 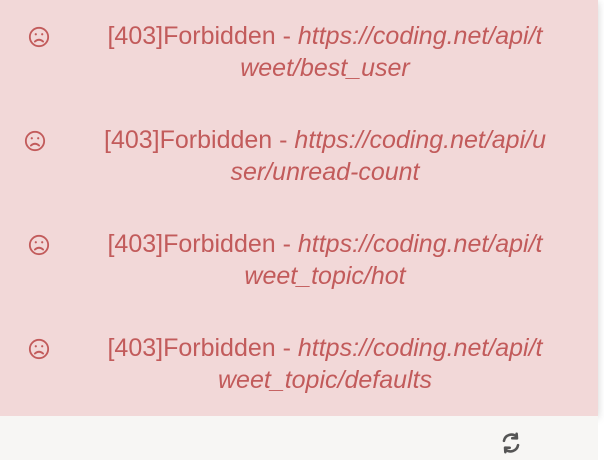 I want to click on refresh-button, so click(x=511, y=443).